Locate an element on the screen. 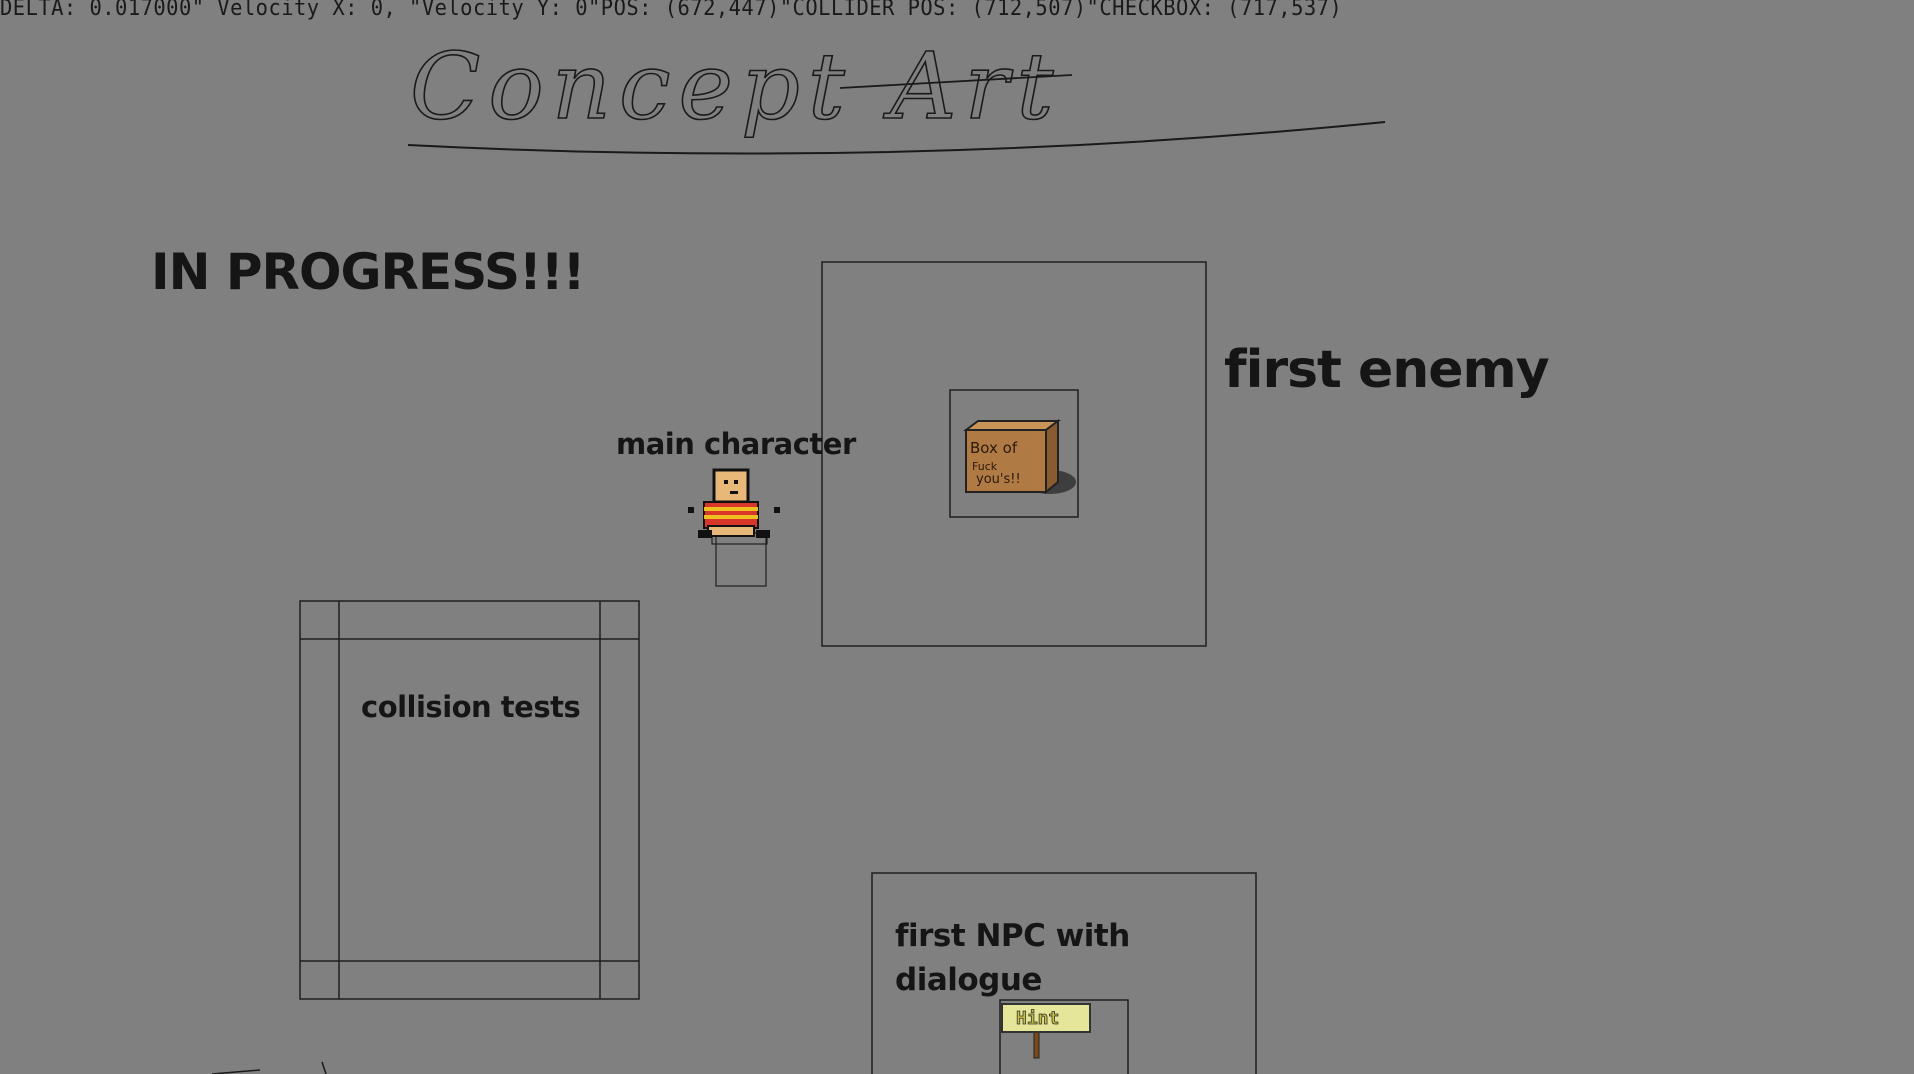  first-enemy-label: first enemy is located at coordinates (1387, 370).